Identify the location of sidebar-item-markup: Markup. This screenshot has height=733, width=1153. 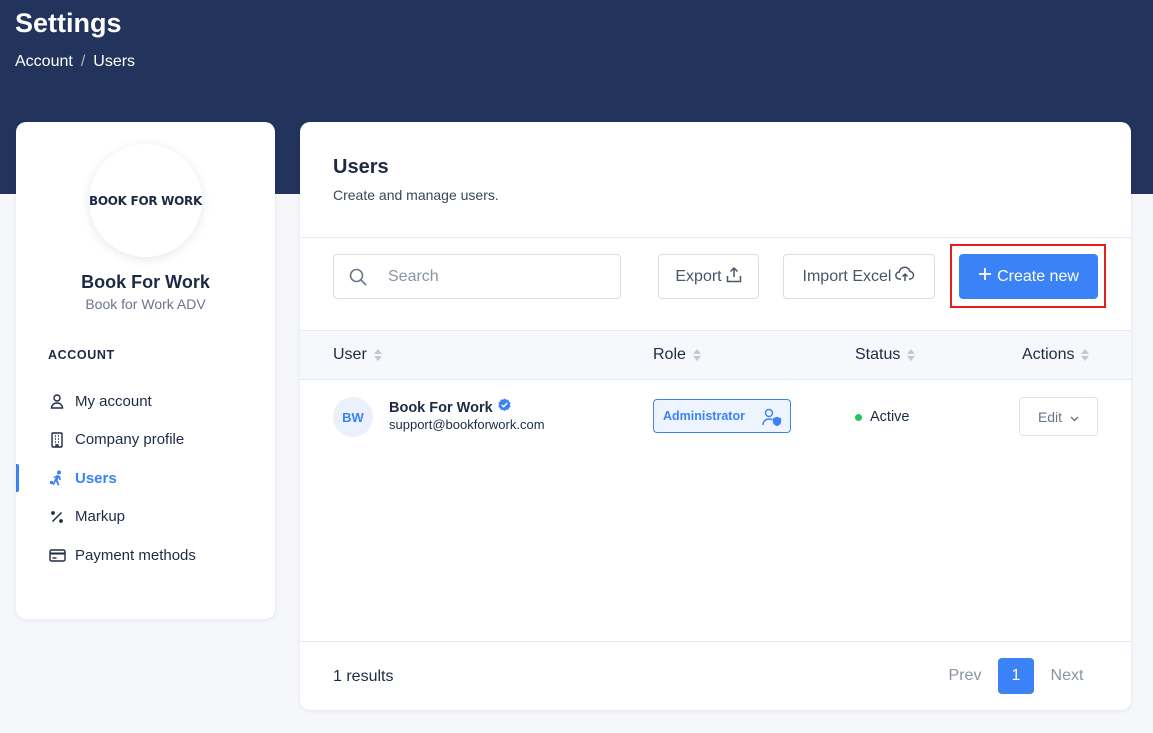
(145, 517).